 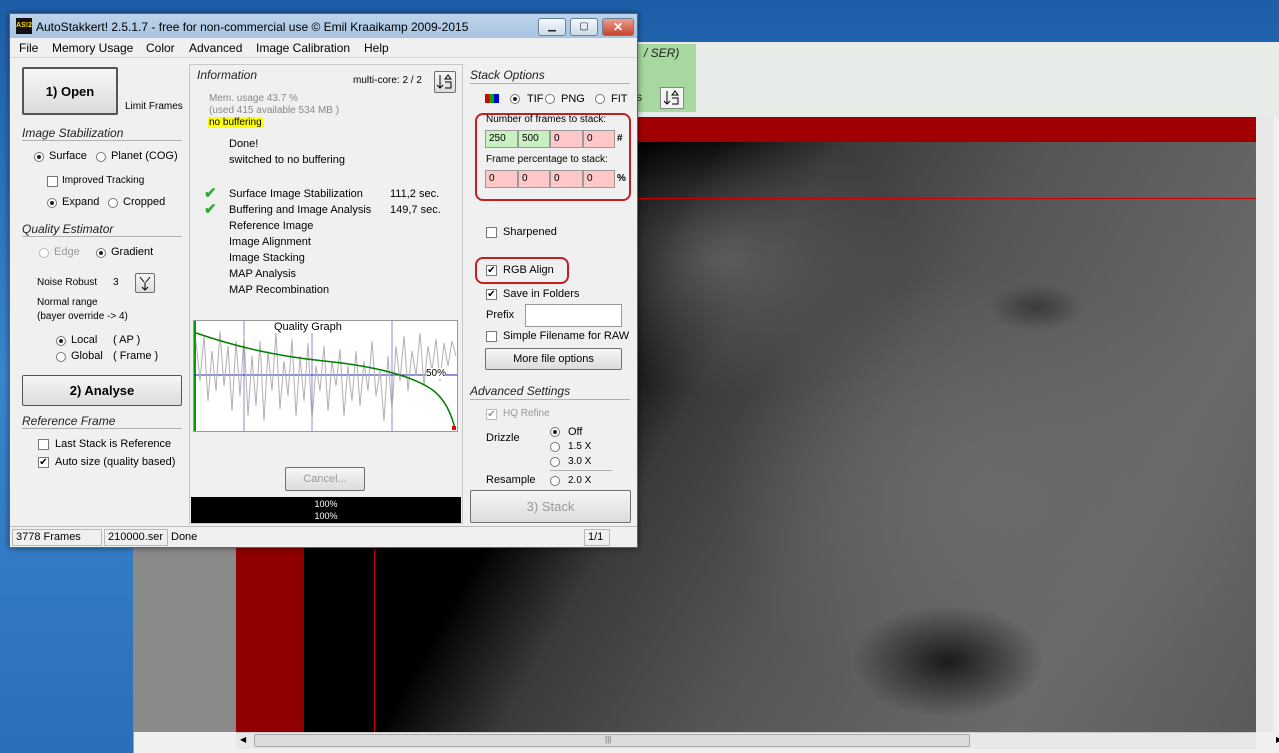 I want to click on surface-radio, so click(x=39, y=157).